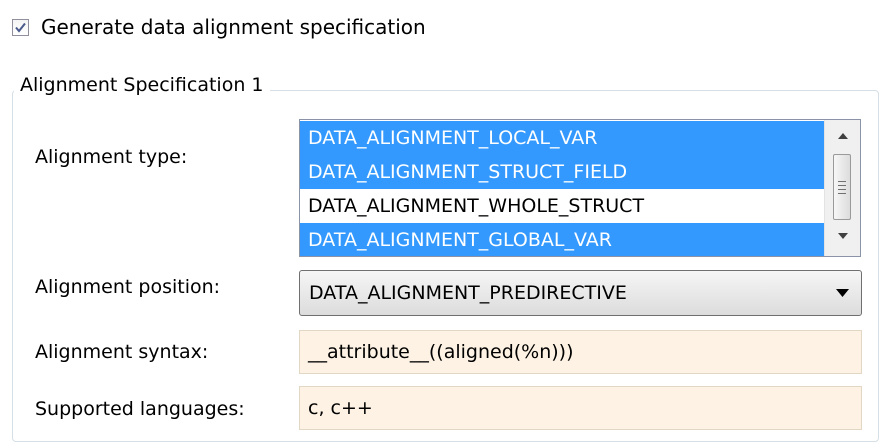  What do you see at coordinates (468, 293) in the screenshot?
I see `alignment-position-value: DATA_ALIGNMENT_PREDIRECTIVE` at bounding box center [468, 293].